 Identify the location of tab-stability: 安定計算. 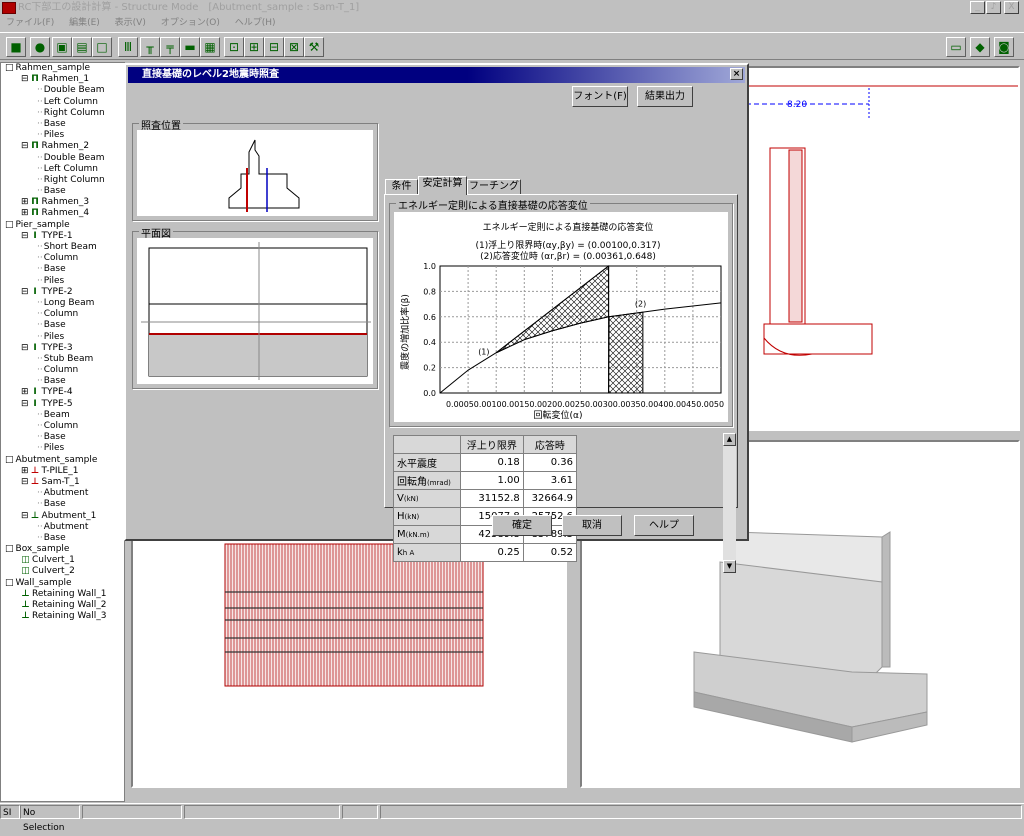
(442, 185).